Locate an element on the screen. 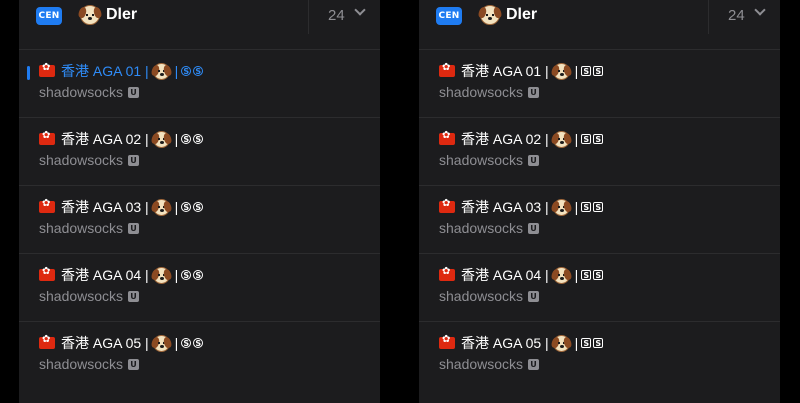  header-divider is located at coordinates (708, 17).